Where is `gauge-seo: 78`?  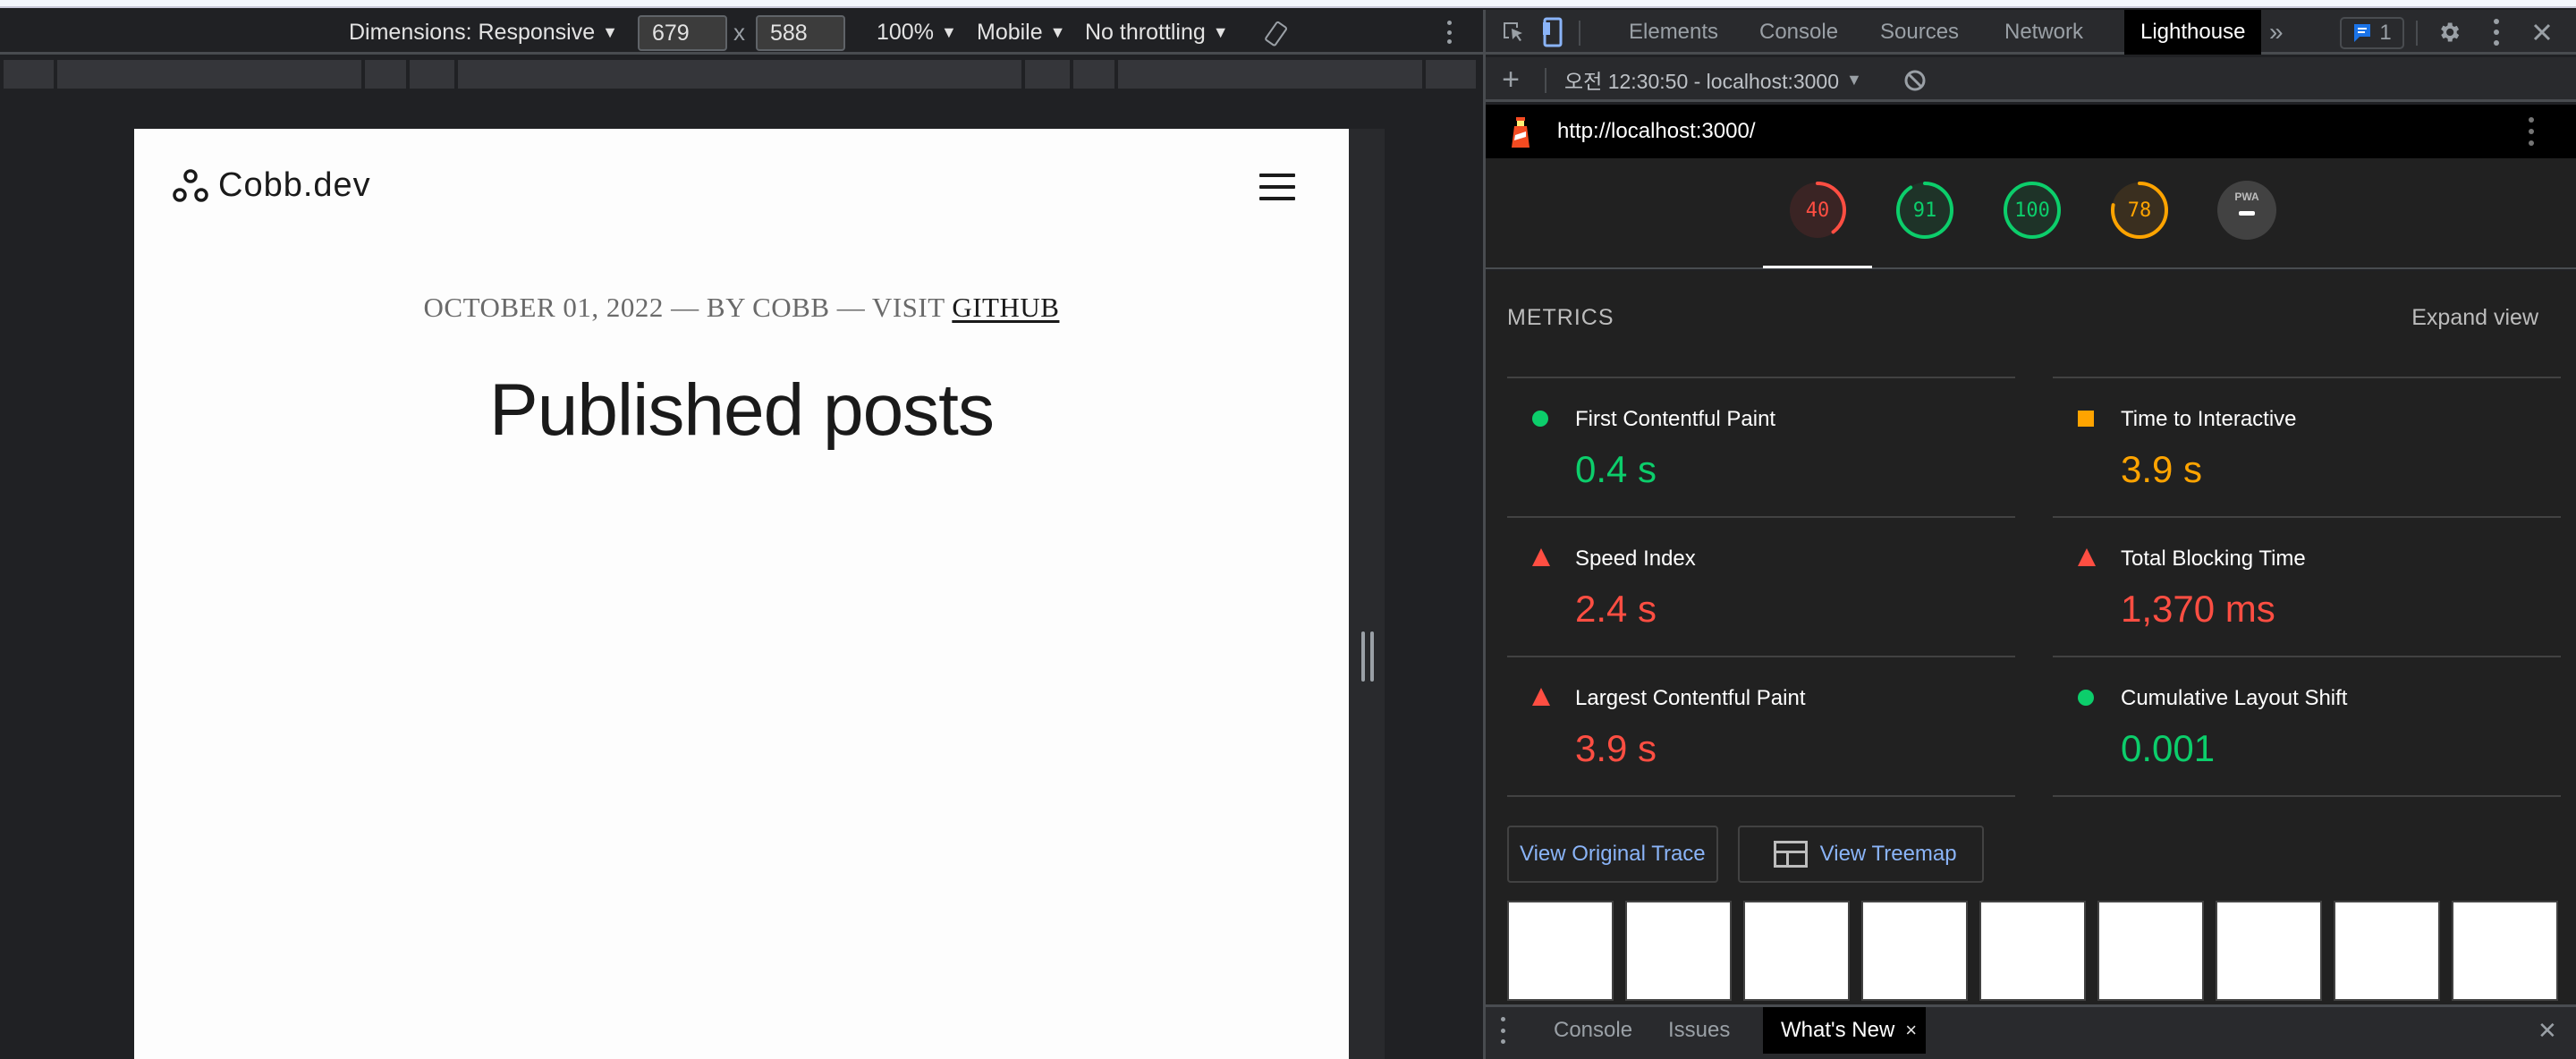 gauge-seo: 78 is located at coordinates (2139, 210).